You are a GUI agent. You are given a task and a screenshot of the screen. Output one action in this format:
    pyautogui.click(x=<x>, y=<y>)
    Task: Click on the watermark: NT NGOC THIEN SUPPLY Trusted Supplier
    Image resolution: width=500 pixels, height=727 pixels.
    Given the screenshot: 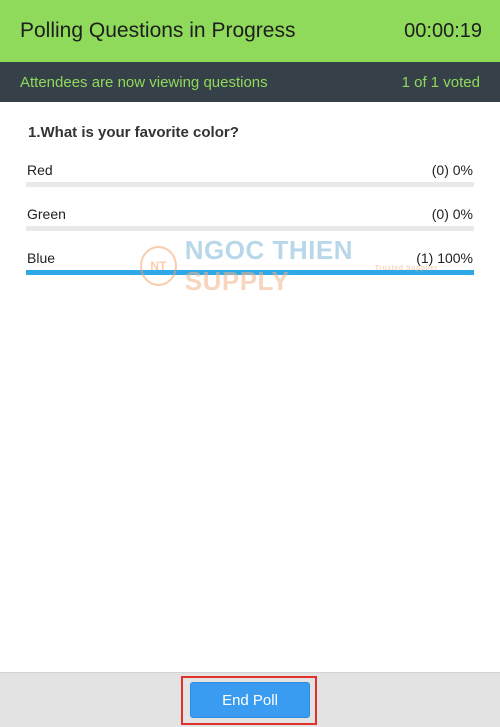 What is the action you would take?
    pyautogui.click(x=290, y=265)
    